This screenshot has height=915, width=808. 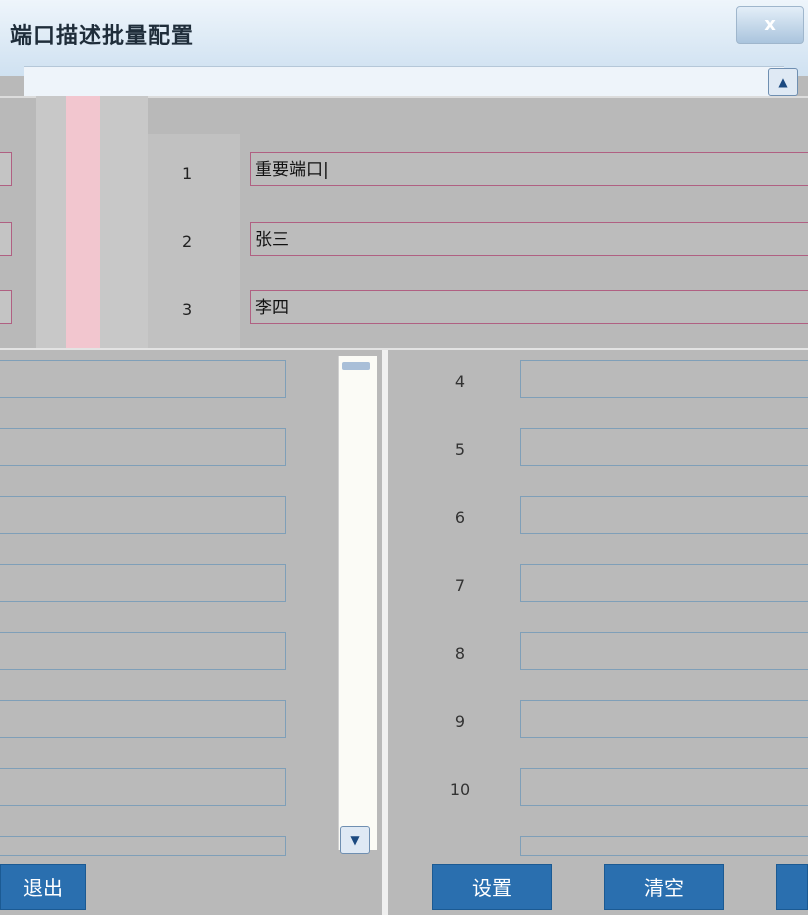 What do you see at coordinates (460, 449) in the screenshot?
I see `row-number: 5` at bounding box center [460, 449].